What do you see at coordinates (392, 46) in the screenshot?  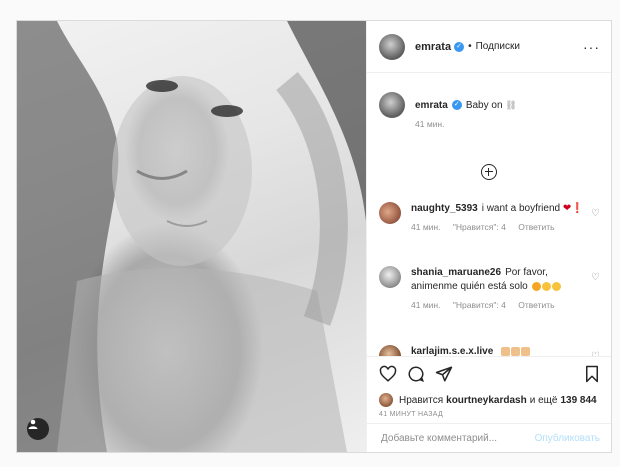 I see `author-avatar` at bounding box center [392, 46].